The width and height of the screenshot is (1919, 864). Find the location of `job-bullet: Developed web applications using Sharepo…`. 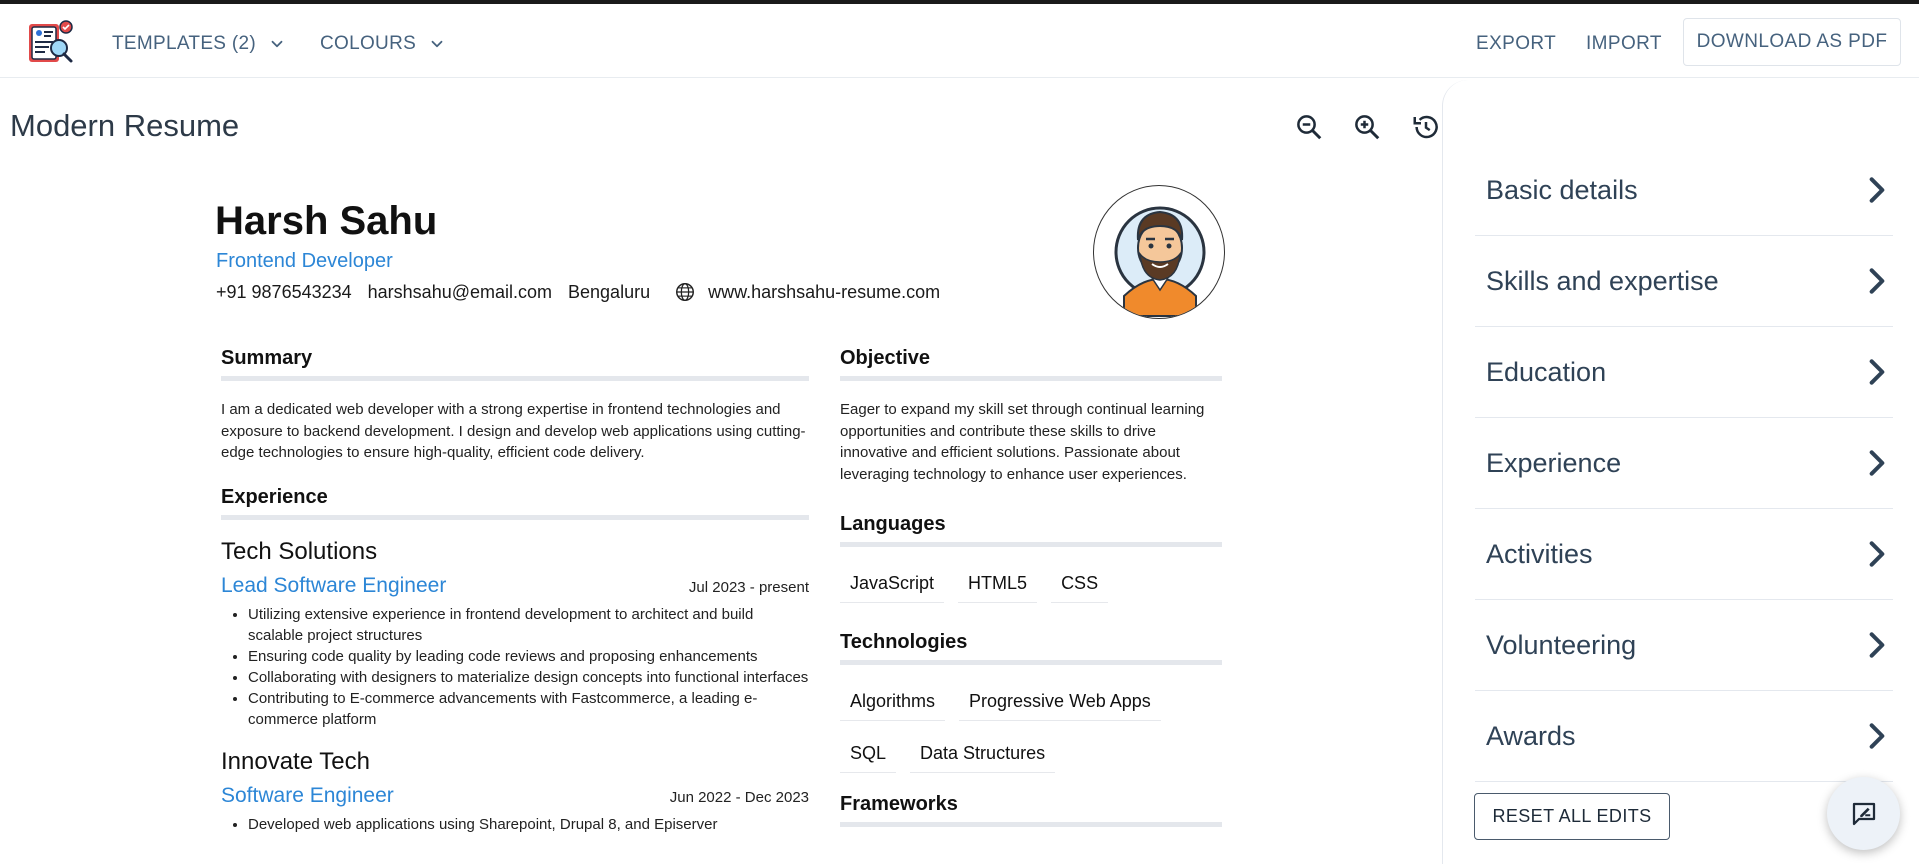

job-bullet: Developed web applications using Sharepo… is located at coordinates (528, 824).